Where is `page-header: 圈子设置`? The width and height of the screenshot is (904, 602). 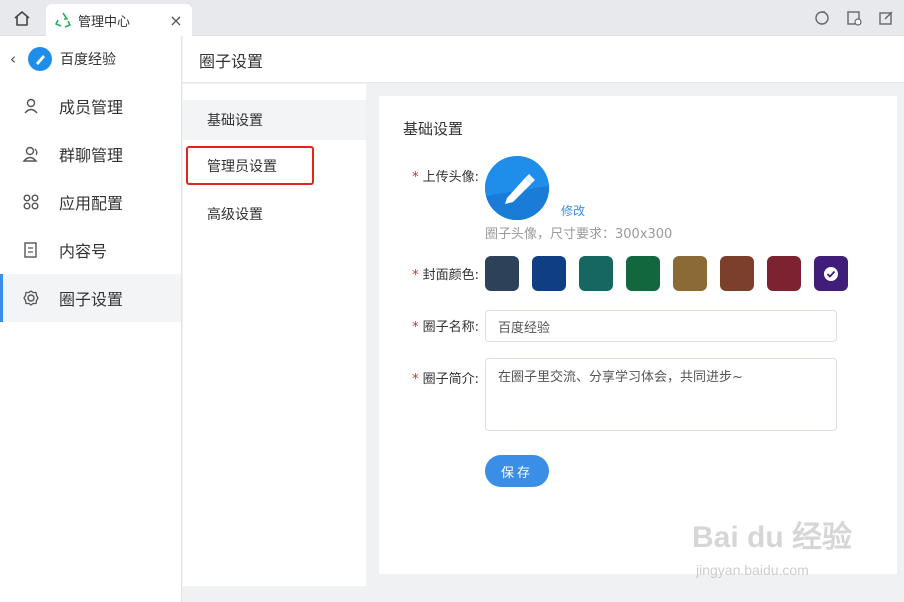 page-header: 圈子设置 is located at coordinates (543, 59).